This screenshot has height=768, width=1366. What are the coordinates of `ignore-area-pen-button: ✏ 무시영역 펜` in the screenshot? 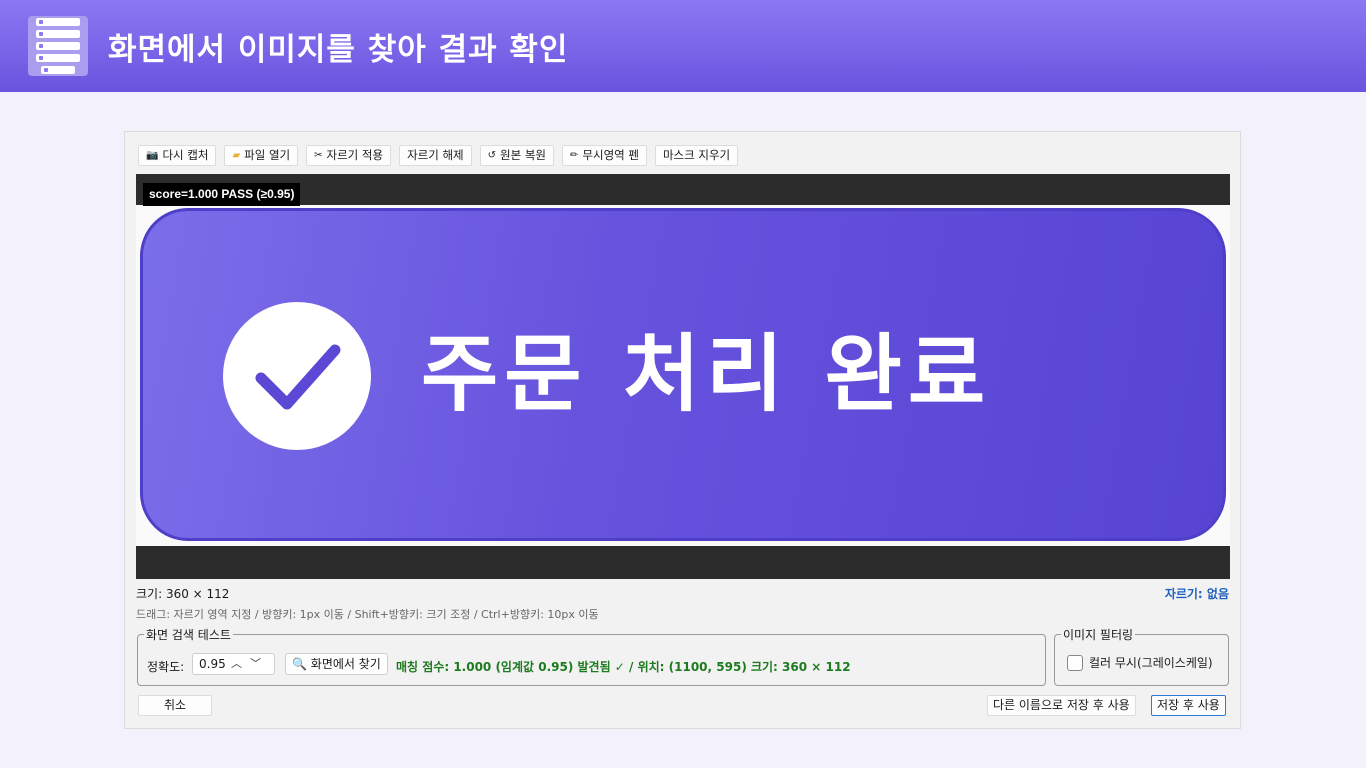 It's located at (604, 155).